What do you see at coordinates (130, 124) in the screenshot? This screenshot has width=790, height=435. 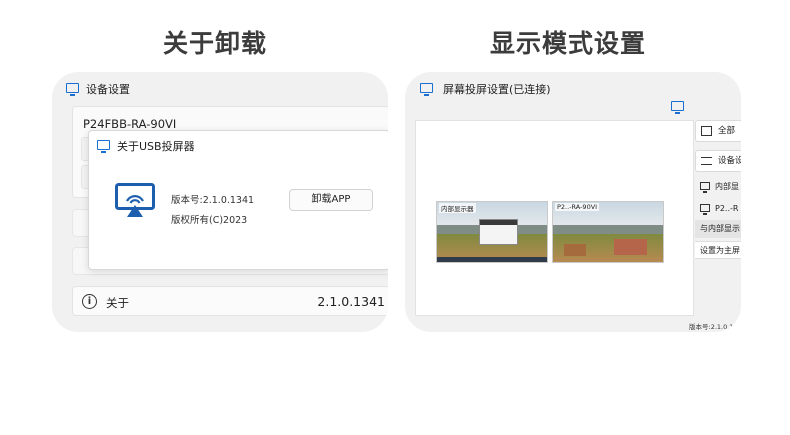 I see `device-name: P24FBB-RA-90VI` at bounding box center [130, 124].